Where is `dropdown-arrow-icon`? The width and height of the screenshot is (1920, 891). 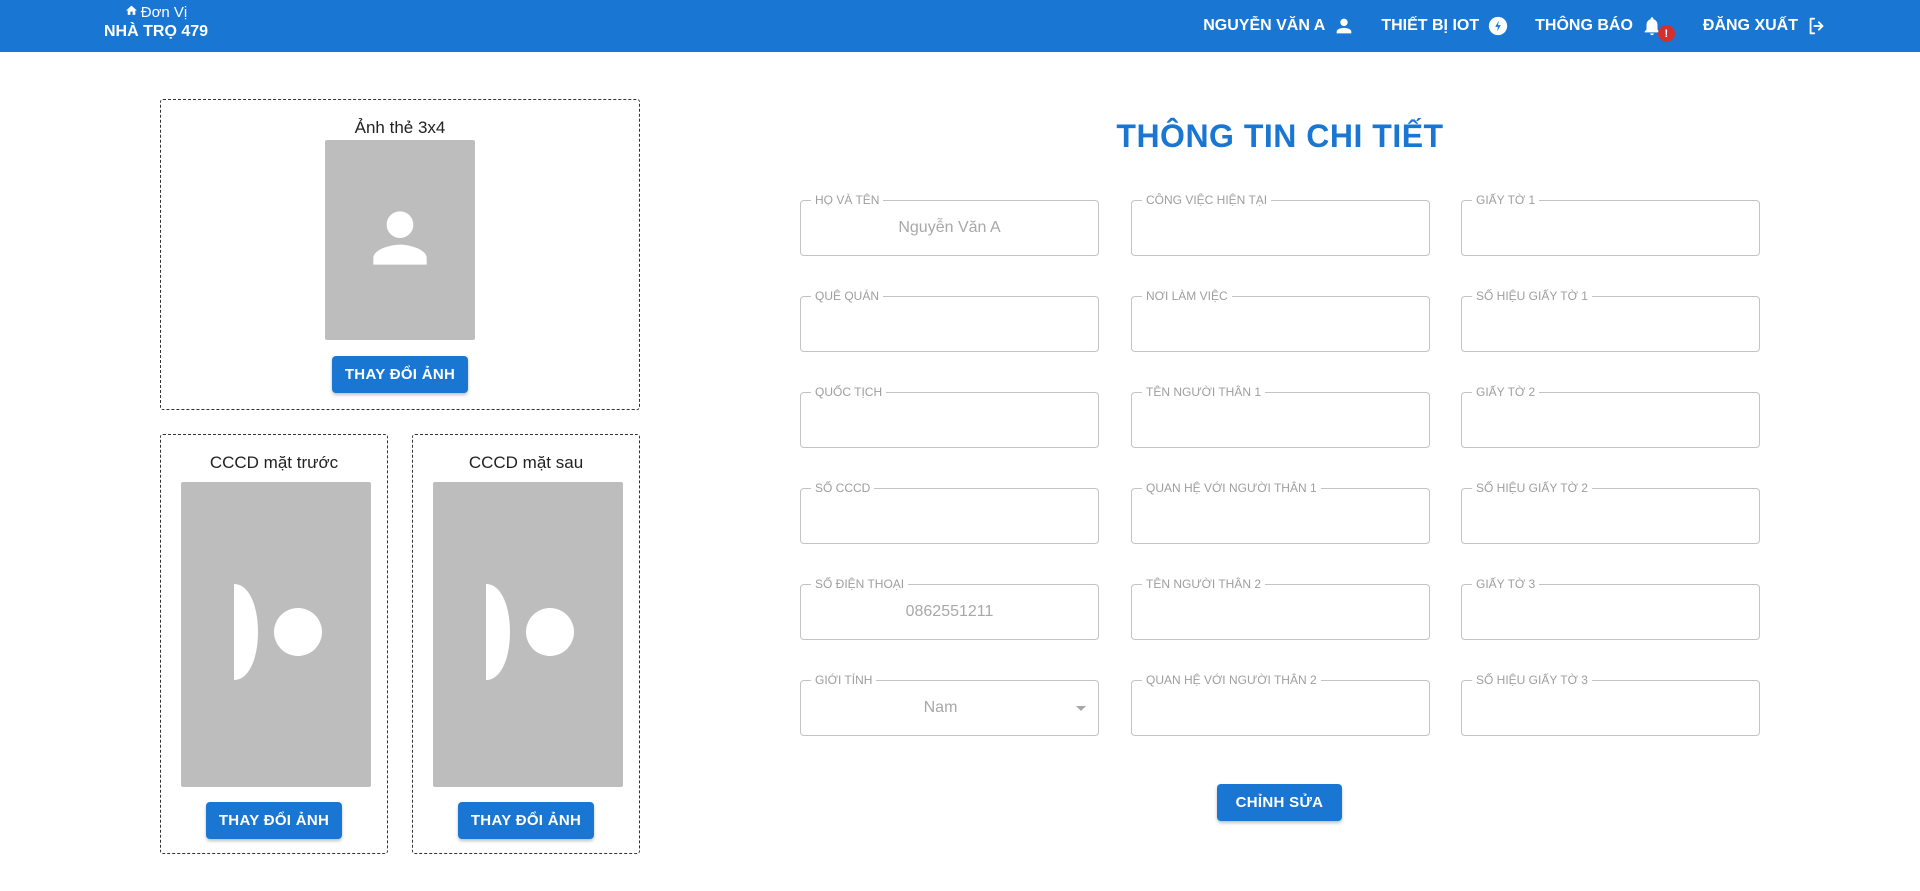
dropdown-arrow-icon is located at coordinates (1081, 708).